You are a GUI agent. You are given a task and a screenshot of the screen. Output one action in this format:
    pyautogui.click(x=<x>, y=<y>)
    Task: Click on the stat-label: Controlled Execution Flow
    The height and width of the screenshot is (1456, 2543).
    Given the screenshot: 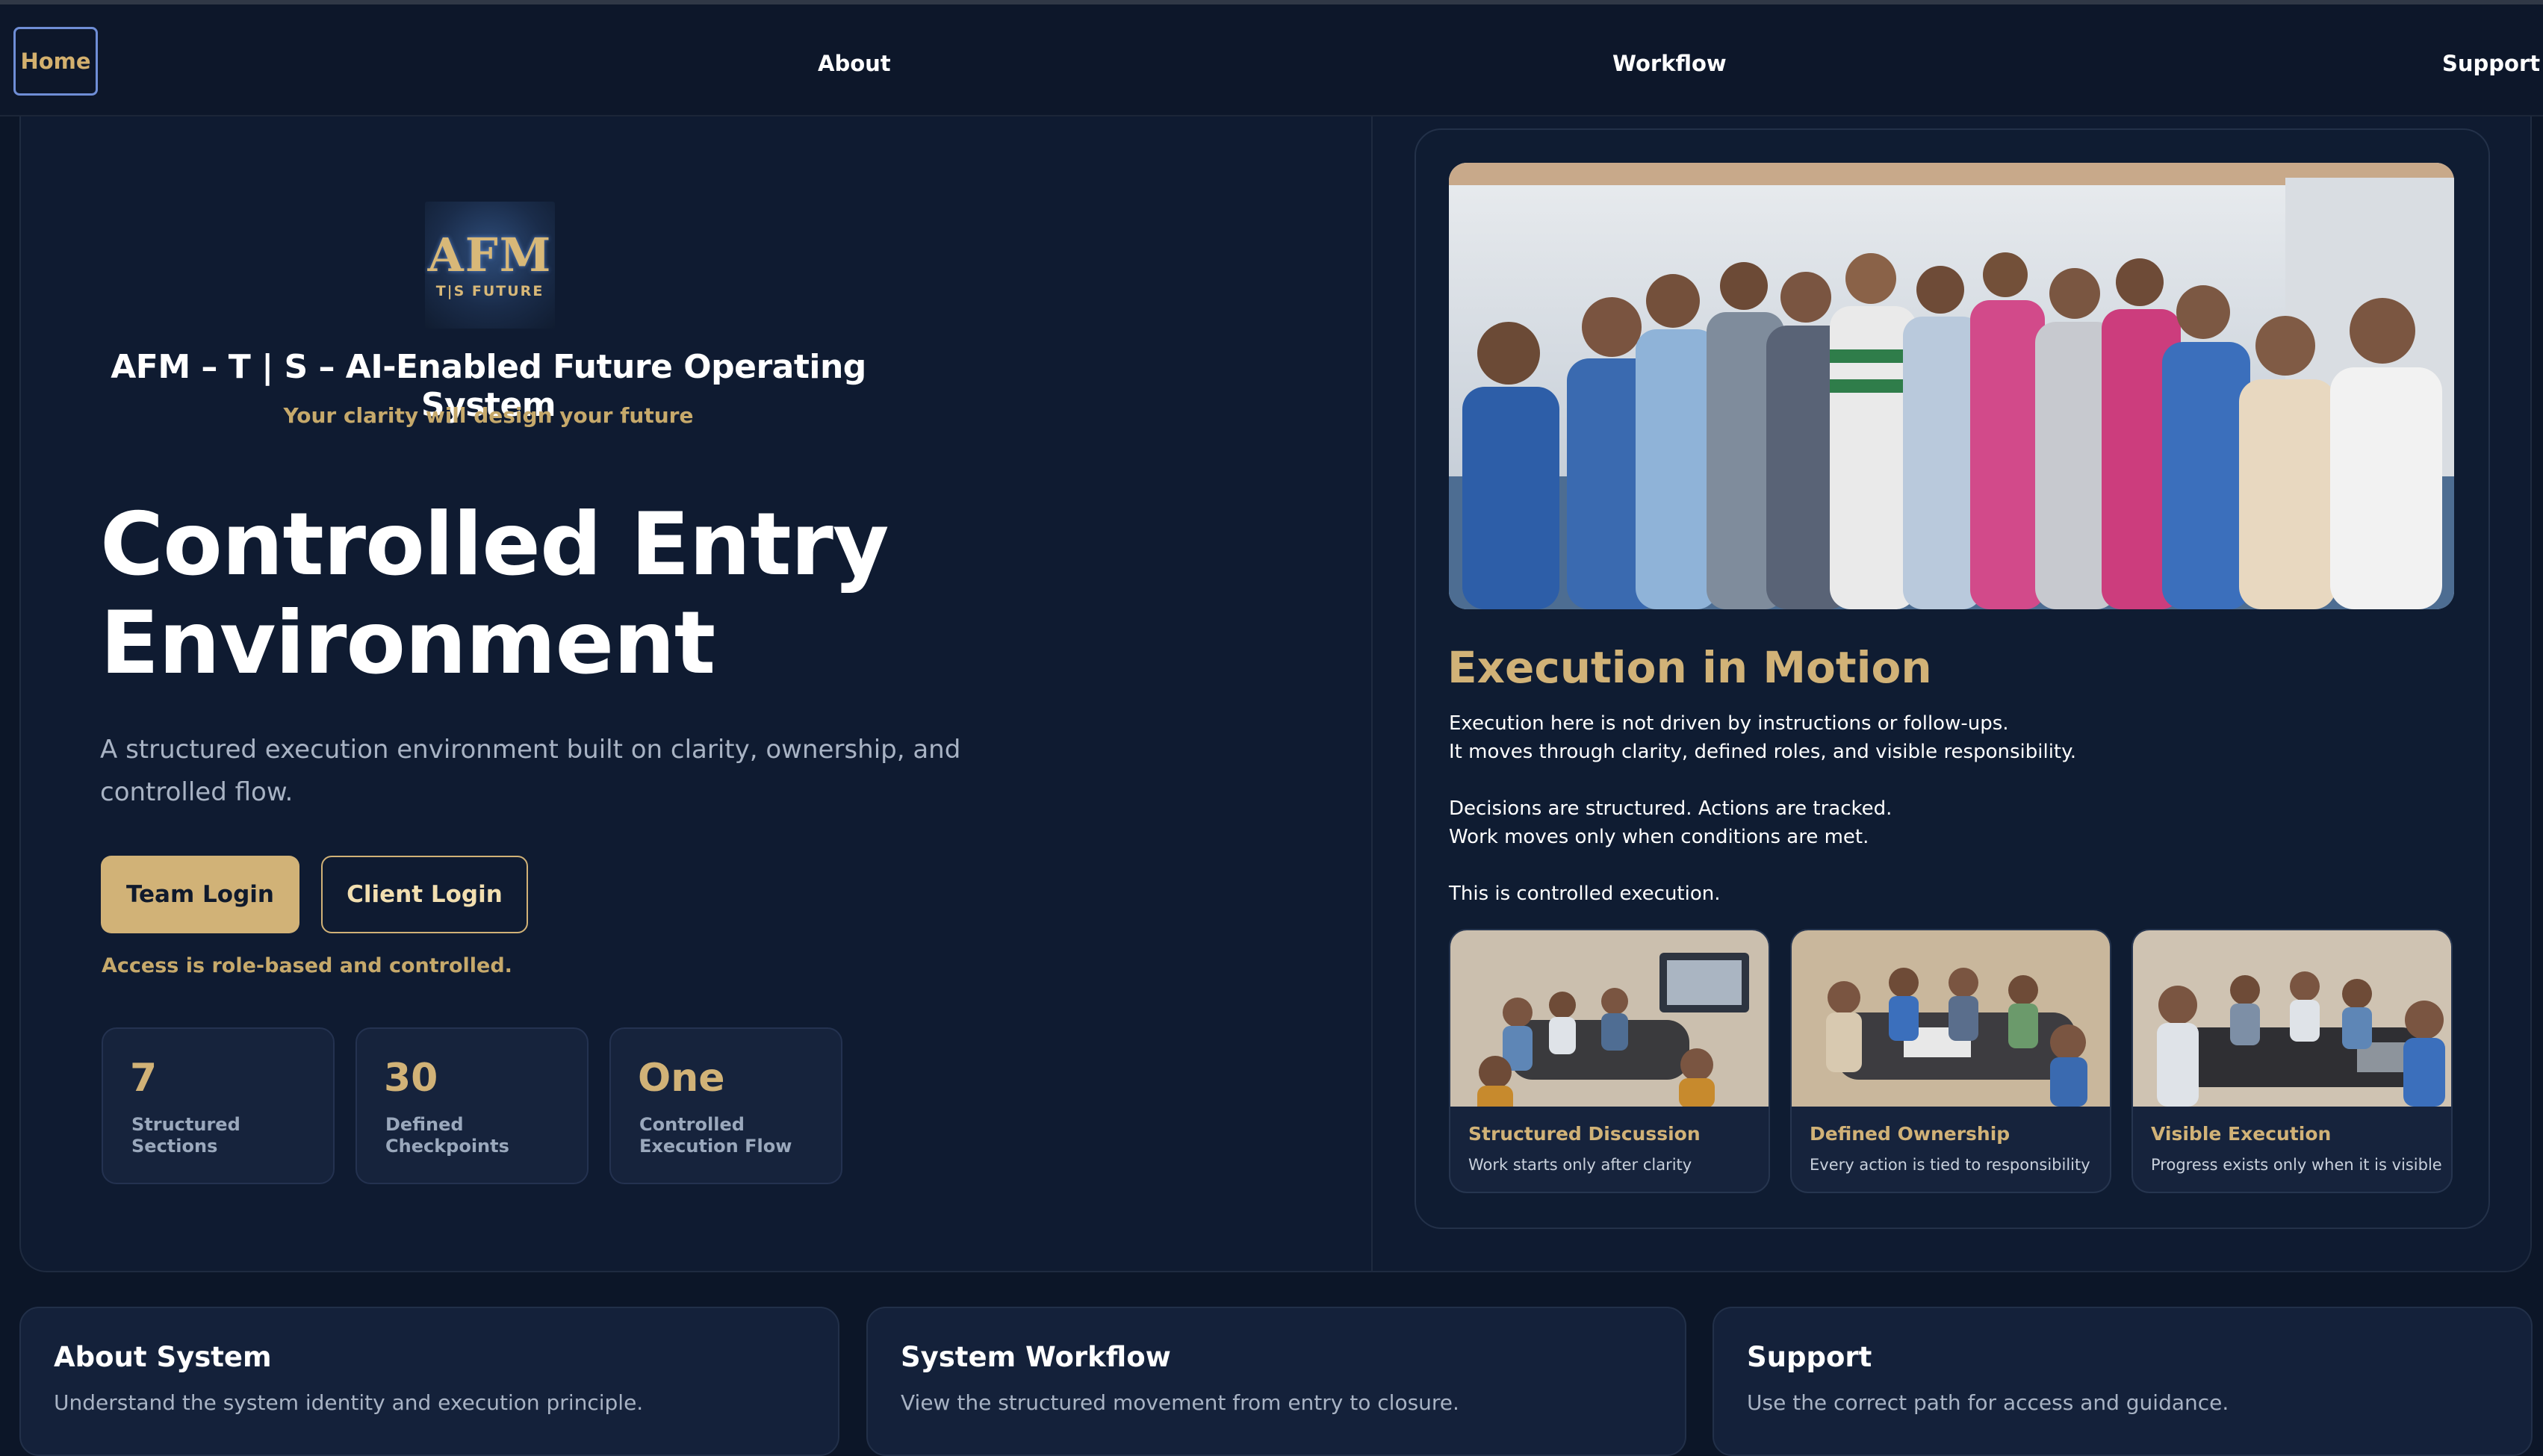 What is the action you would take?
    pyautogui.click(x=736, y=1135)
    